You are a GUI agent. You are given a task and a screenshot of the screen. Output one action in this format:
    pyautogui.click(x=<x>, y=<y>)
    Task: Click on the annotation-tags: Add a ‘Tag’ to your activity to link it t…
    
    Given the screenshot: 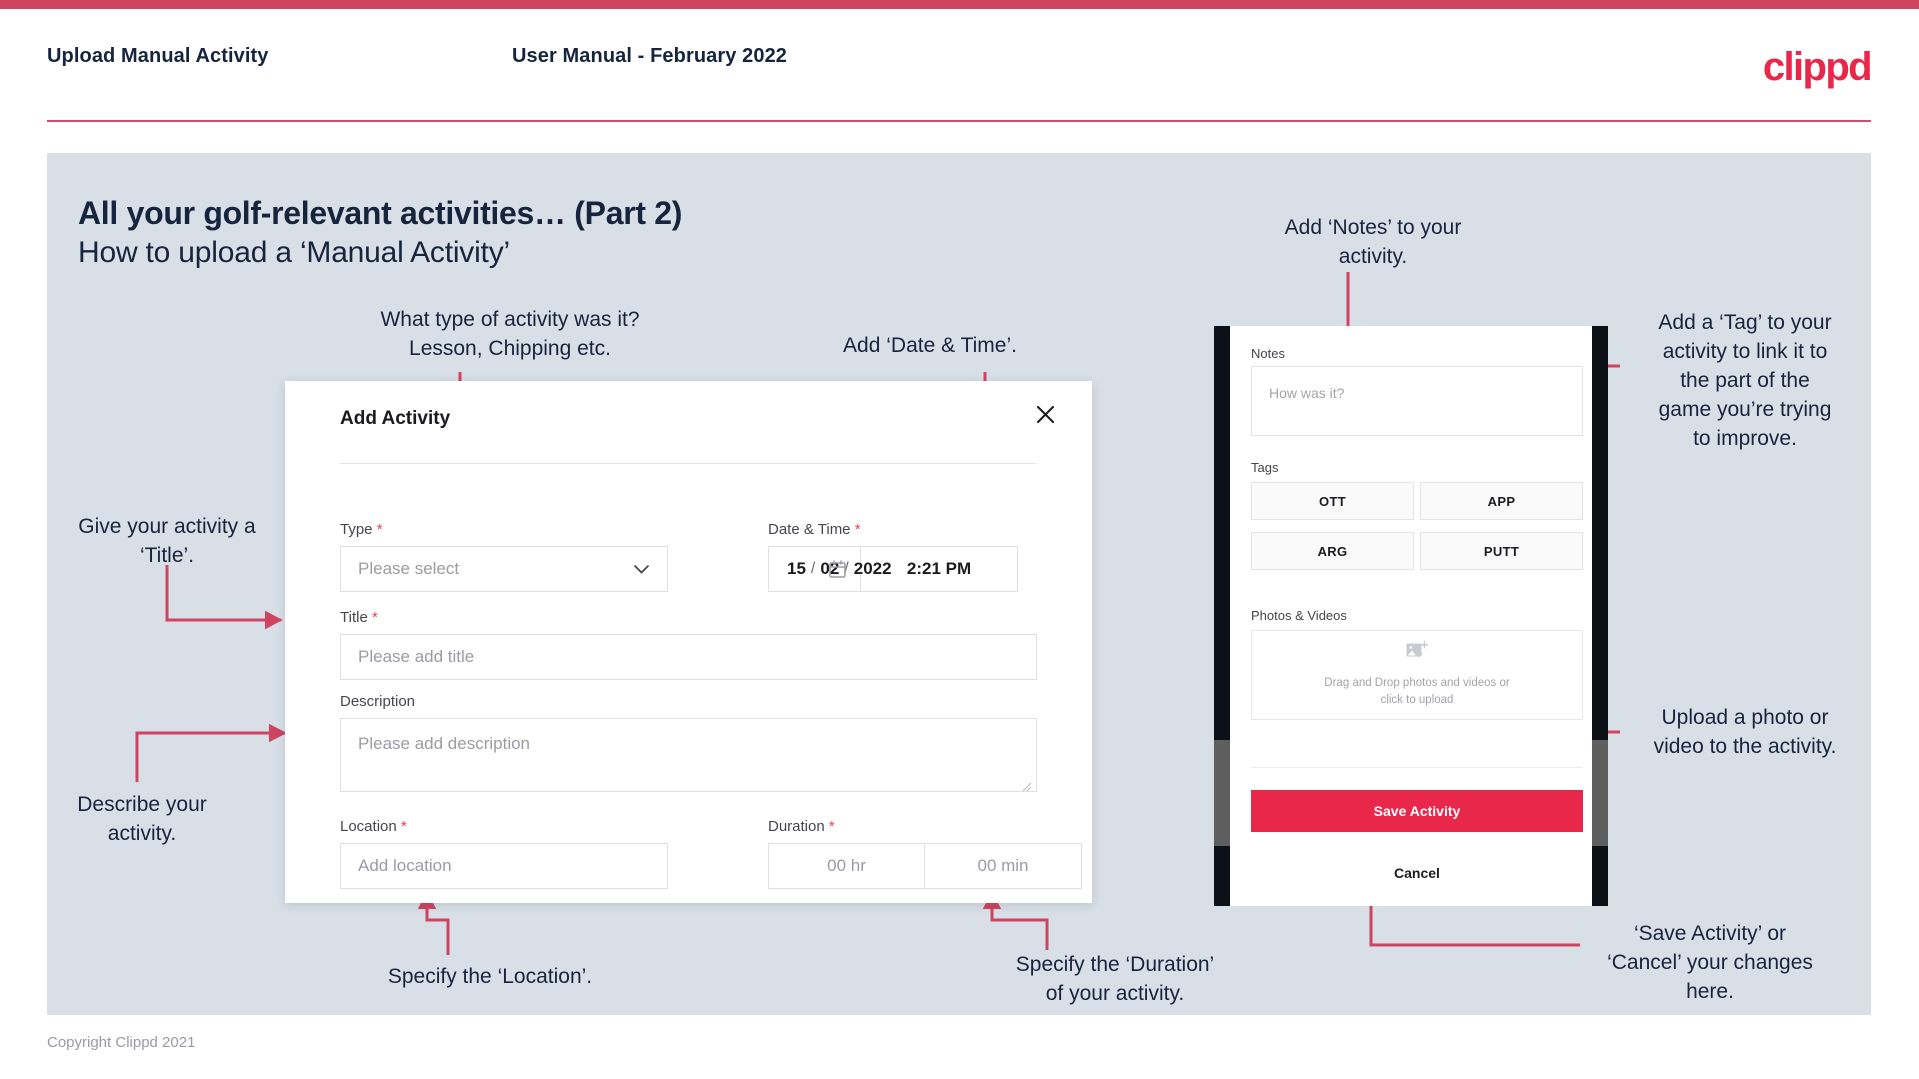 What is the action you would take?
    pyautogui.click(x=1745, y=380)
    